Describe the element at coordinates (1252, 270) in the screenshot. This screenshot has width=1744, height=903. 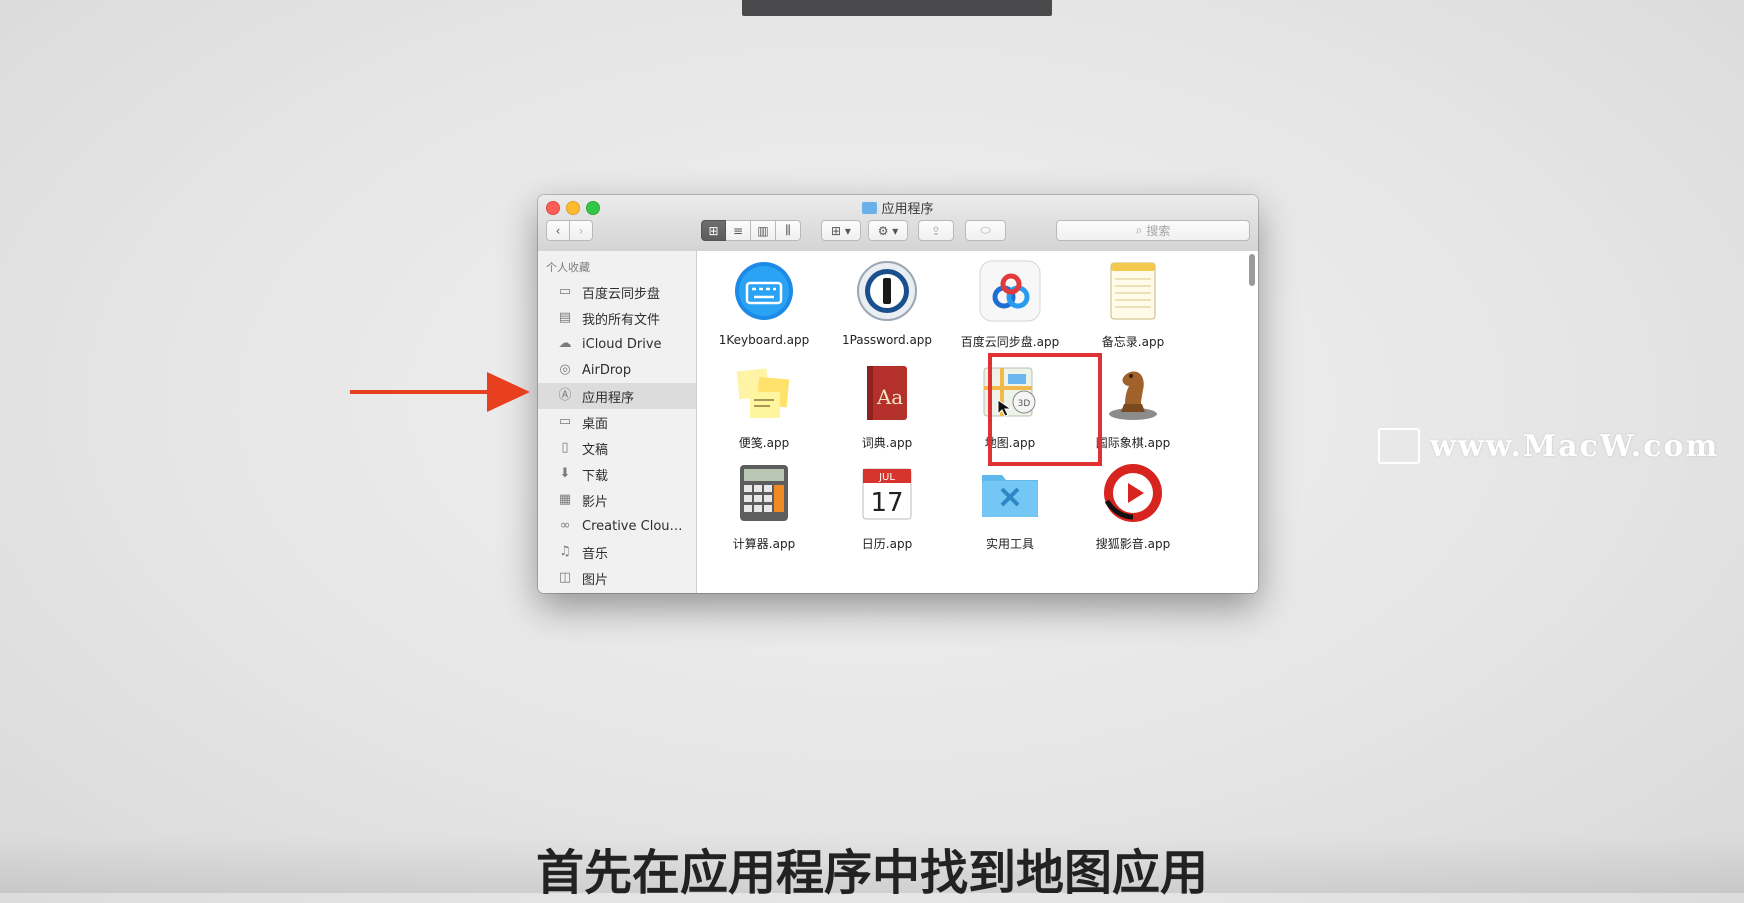
I see `scrollbar` at that location.